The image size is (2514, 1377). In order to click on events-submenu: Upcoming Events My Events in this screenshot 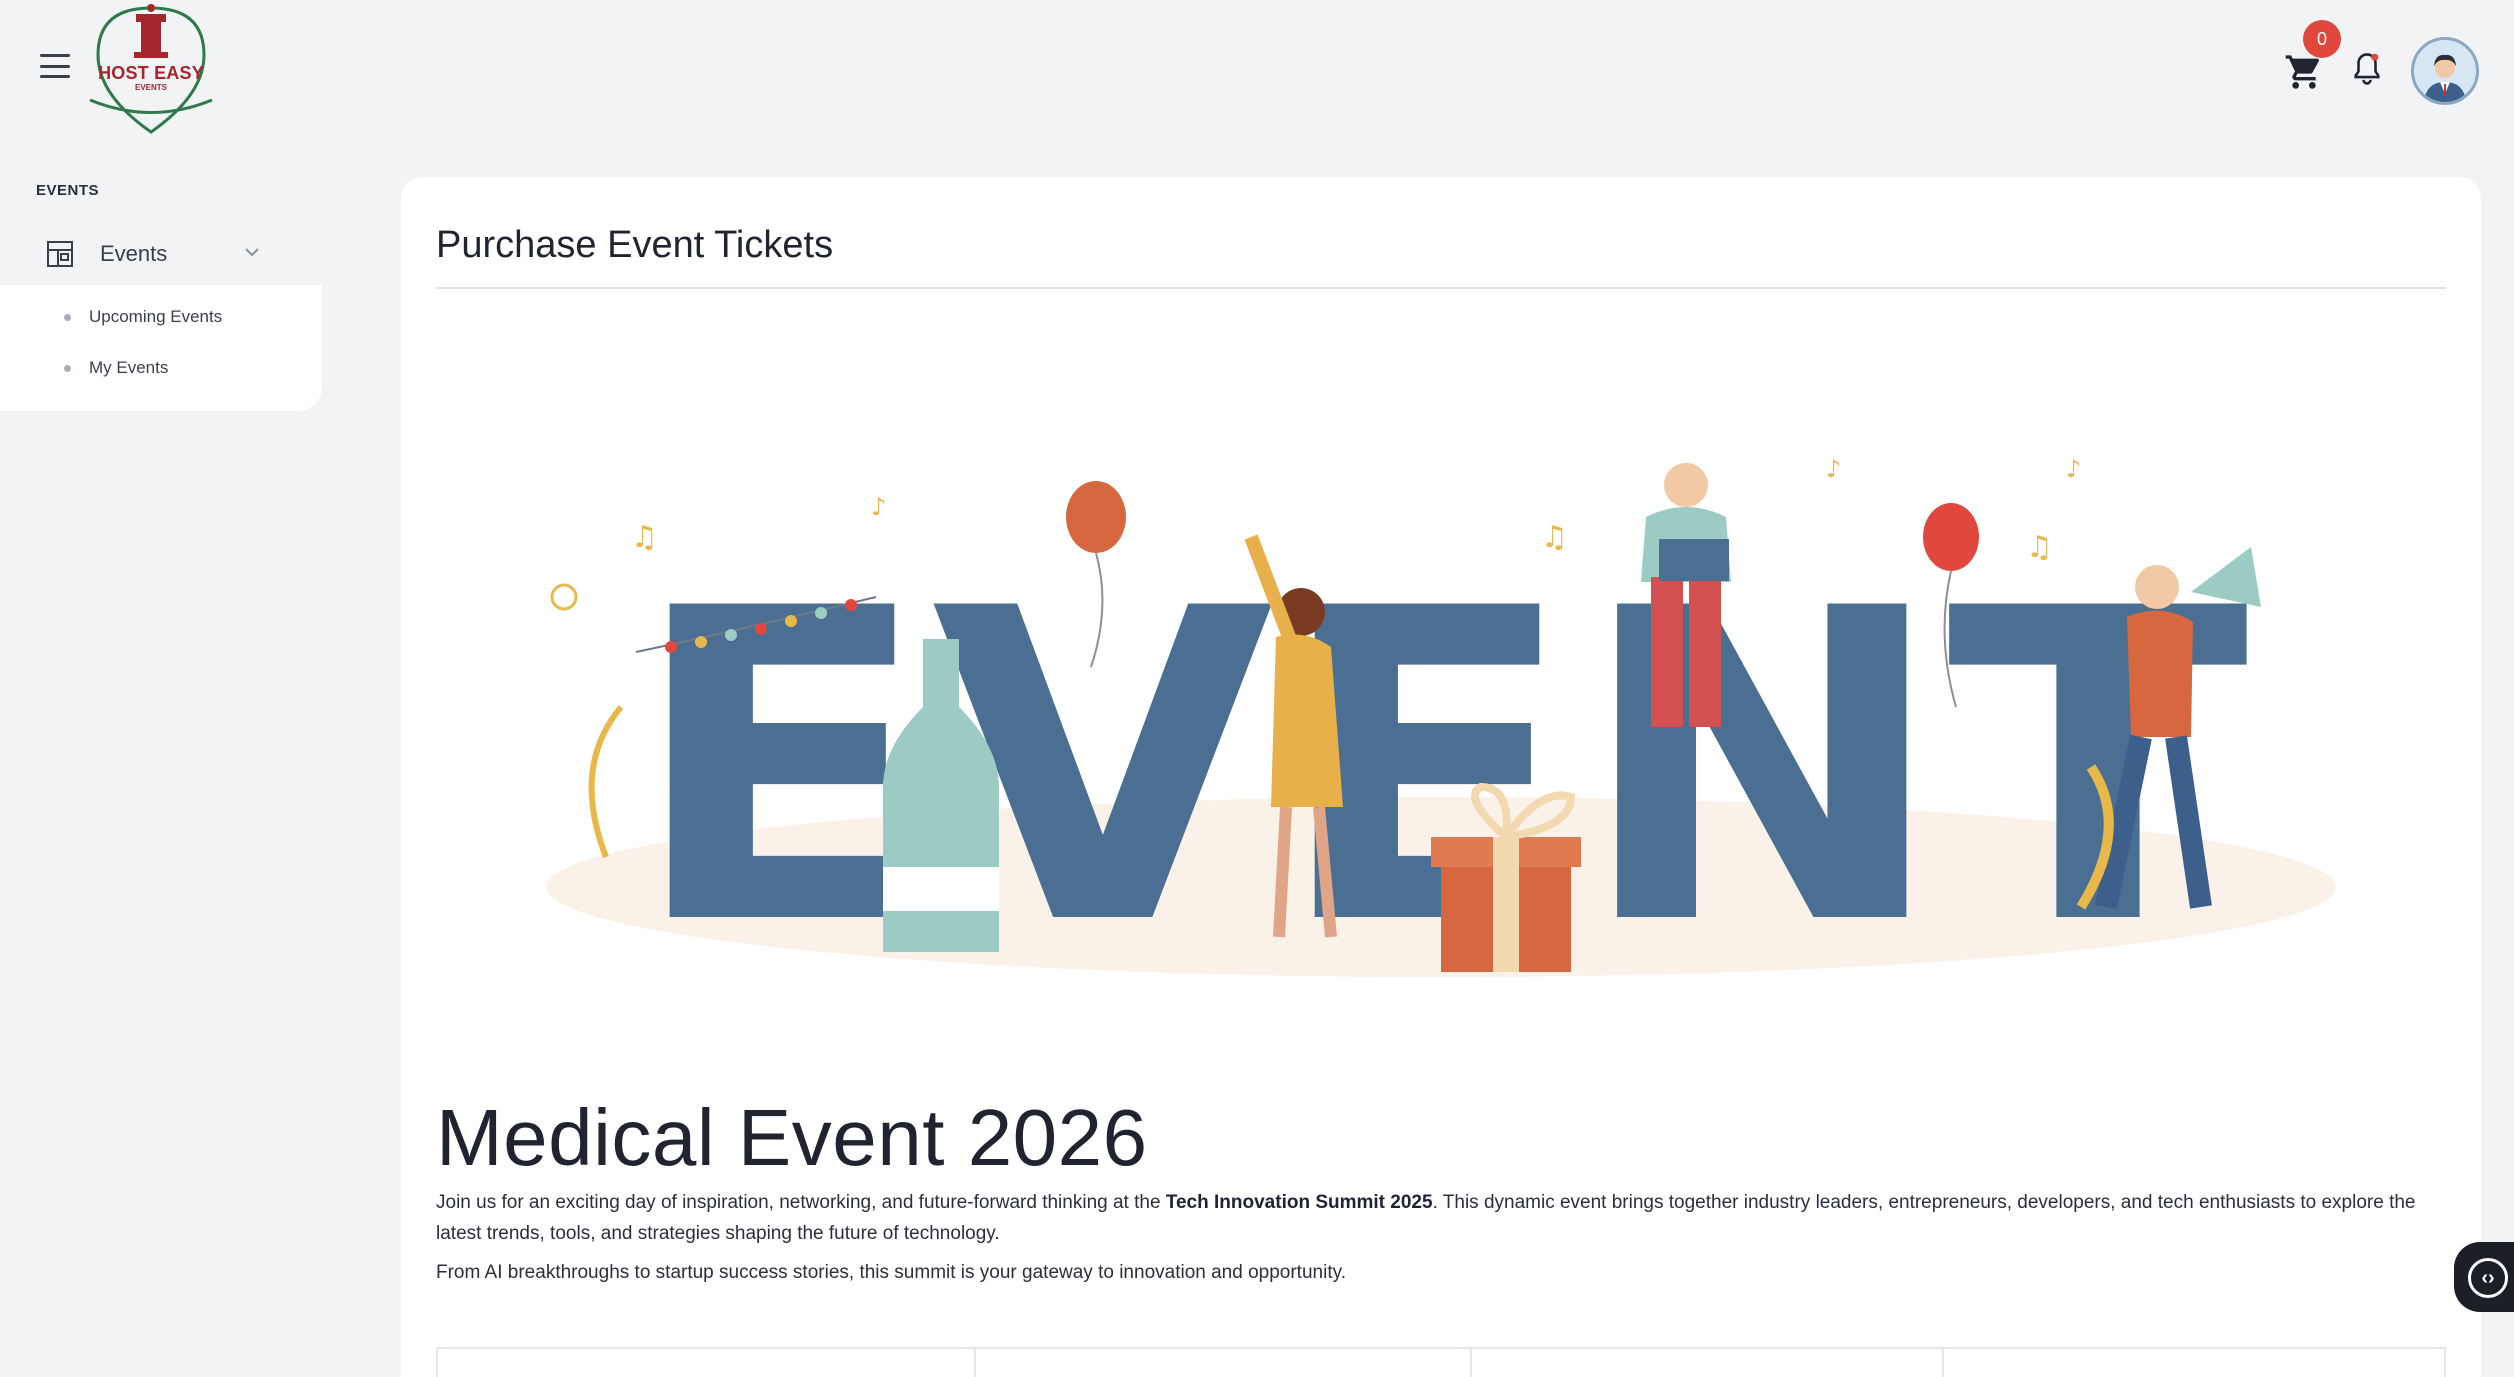, I will do `click(161, 348)`.